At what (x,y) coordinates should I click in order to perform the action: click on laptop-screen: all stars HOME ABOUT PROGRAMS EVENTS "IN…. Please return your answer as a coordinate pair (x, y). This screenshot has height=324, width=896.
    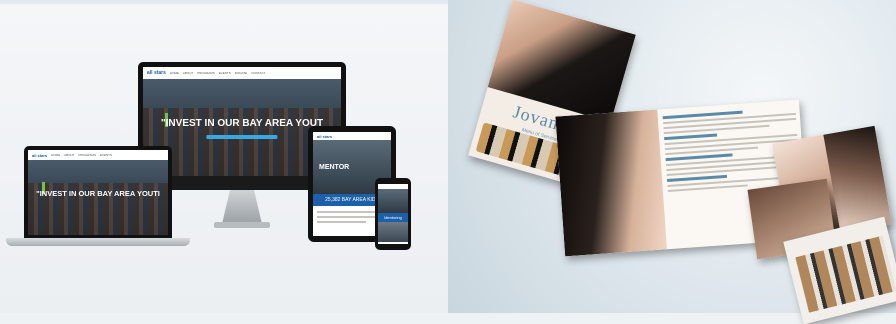
    Looking at the image, I should click on (98, 192).